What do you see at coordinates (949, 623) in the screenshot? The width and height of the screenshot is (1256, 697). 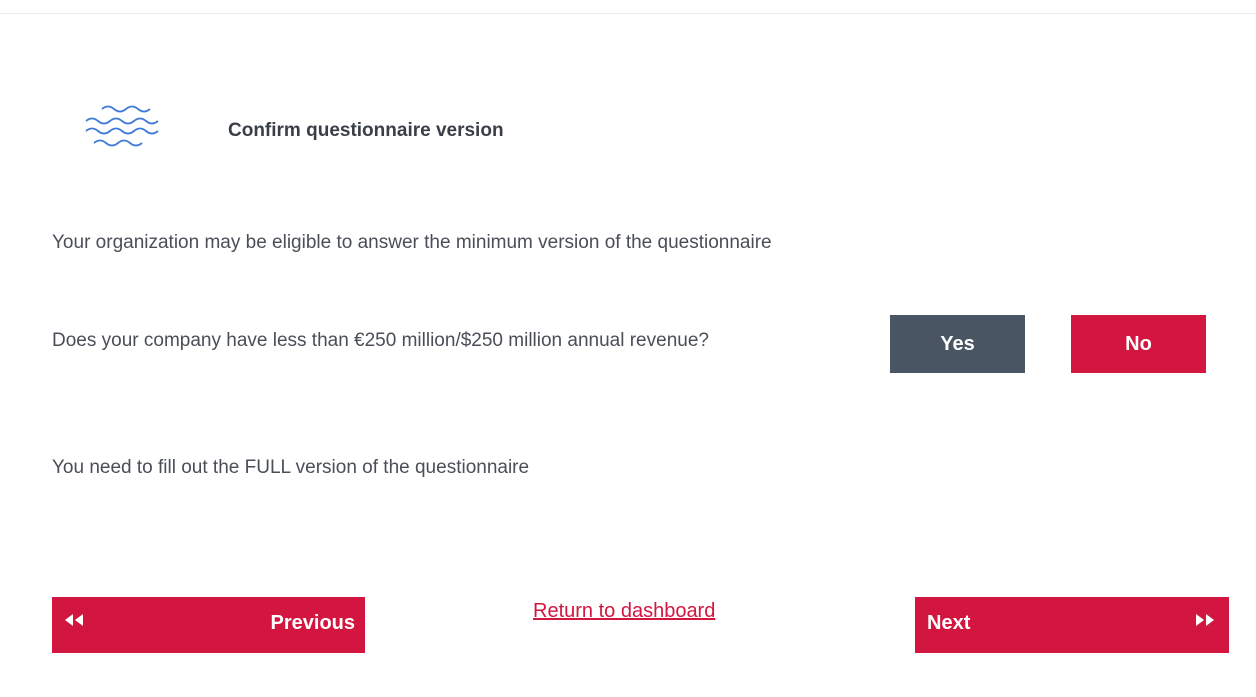 I see `next-label: Next` at bounding box center [949, 623].